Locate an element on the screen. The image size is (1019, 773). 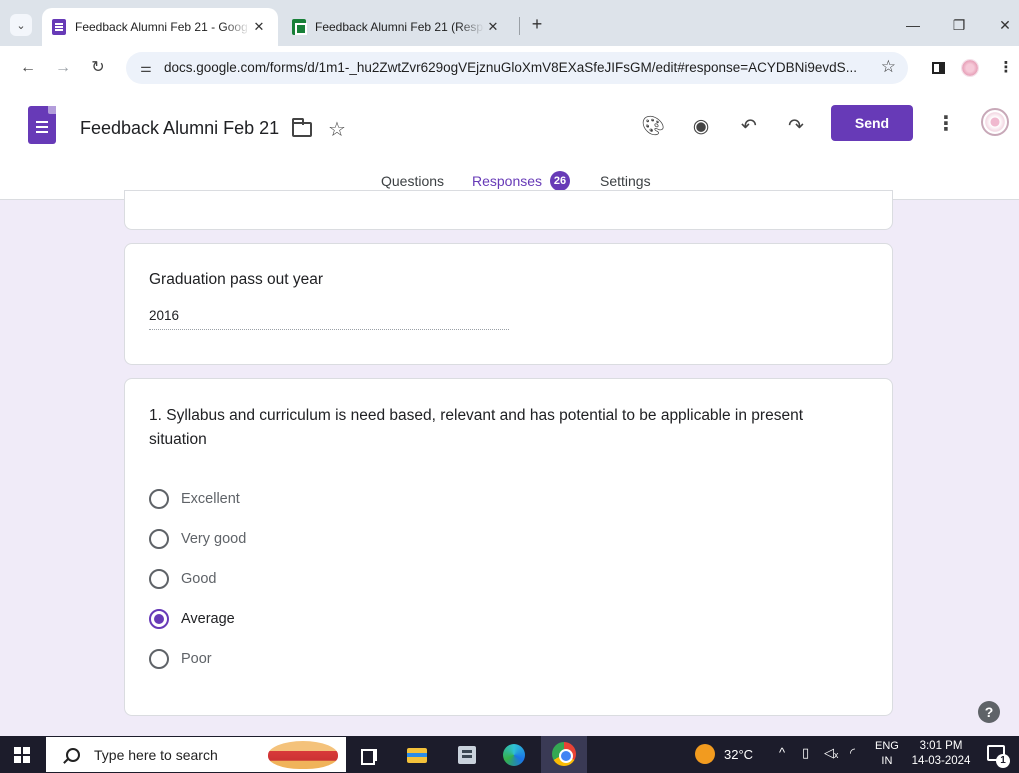
minimize-icon: — is located at coordinates (913, 25).